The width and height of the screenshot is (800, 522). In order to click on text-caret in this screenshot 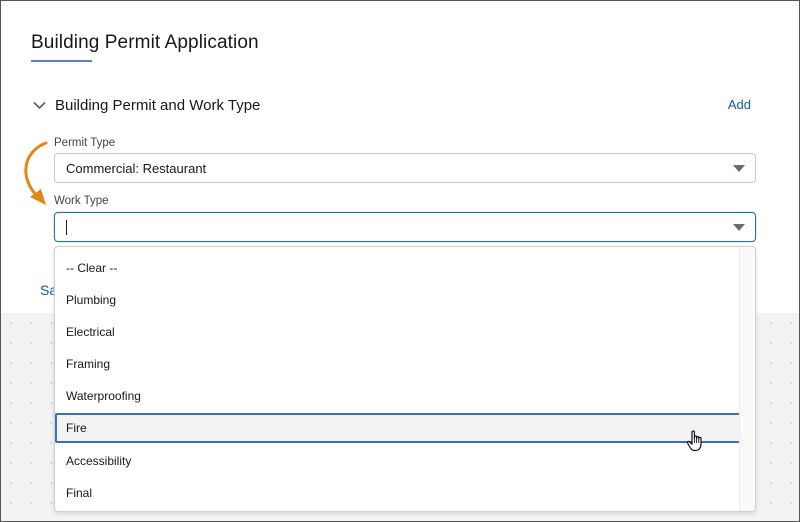, I will do `click(66, 227)`.